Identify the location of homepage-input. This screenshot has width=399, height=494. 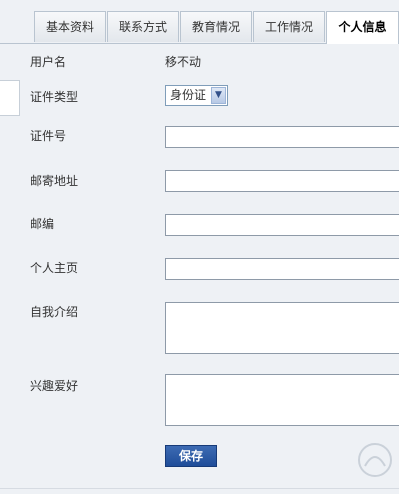
(282, 269).